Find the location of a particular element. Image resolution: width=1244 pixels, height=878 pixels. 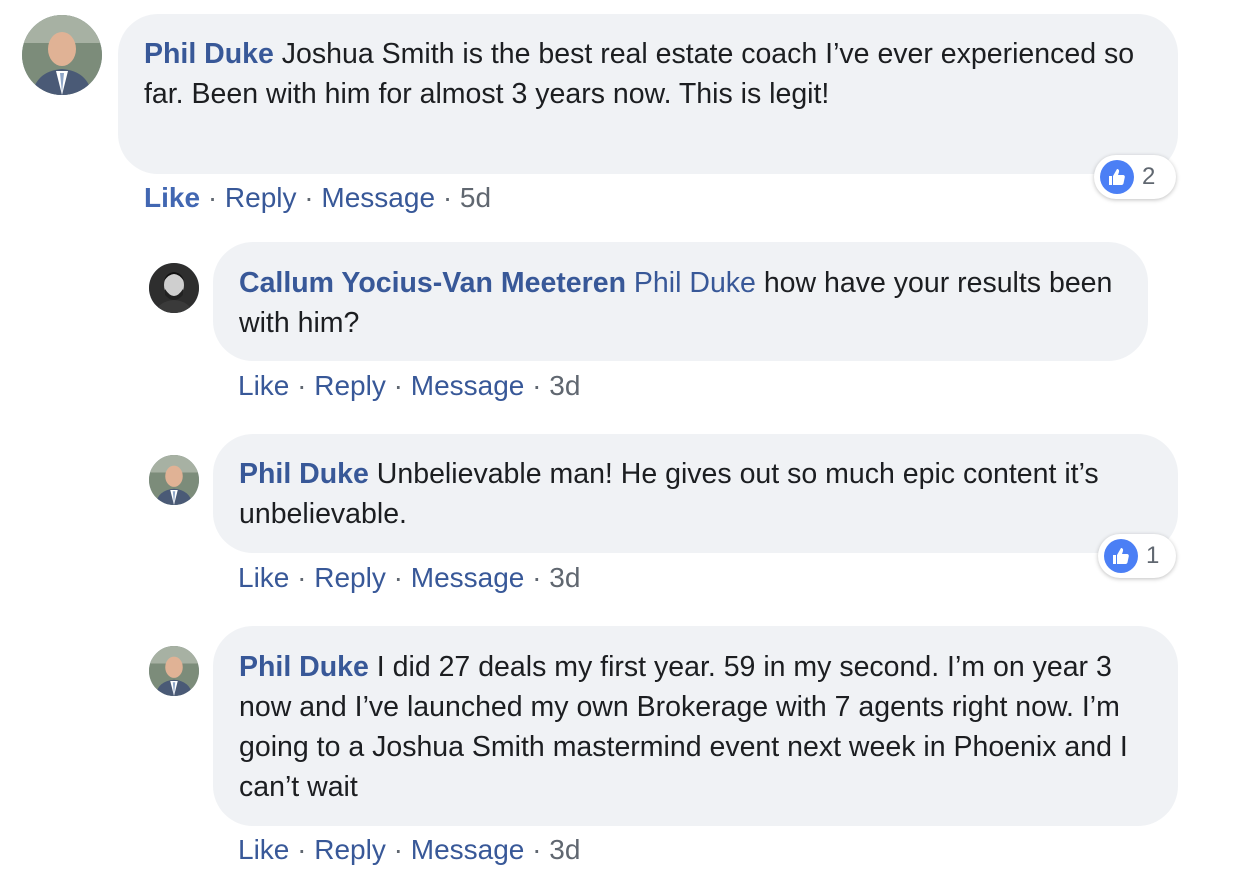

reaction-number: 1 is located at coordinates (1153, 555).